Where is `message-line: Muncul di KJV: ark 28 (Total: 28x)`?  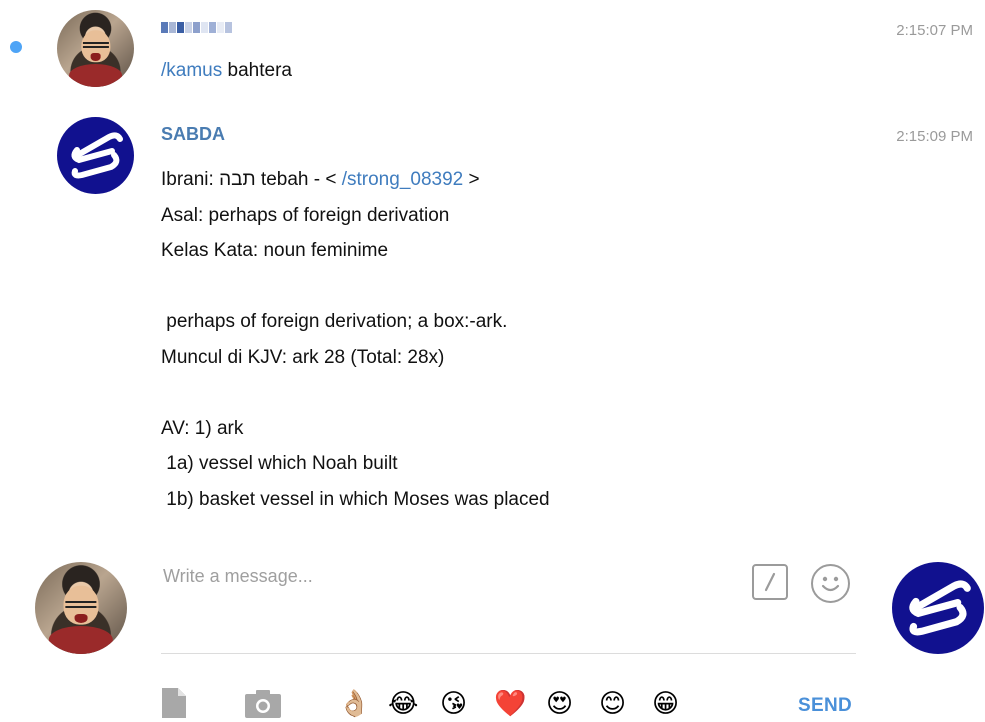 message-line: Muncul di KJV: ark 28 (Total: 28x) is located at coordinates (303, 357).